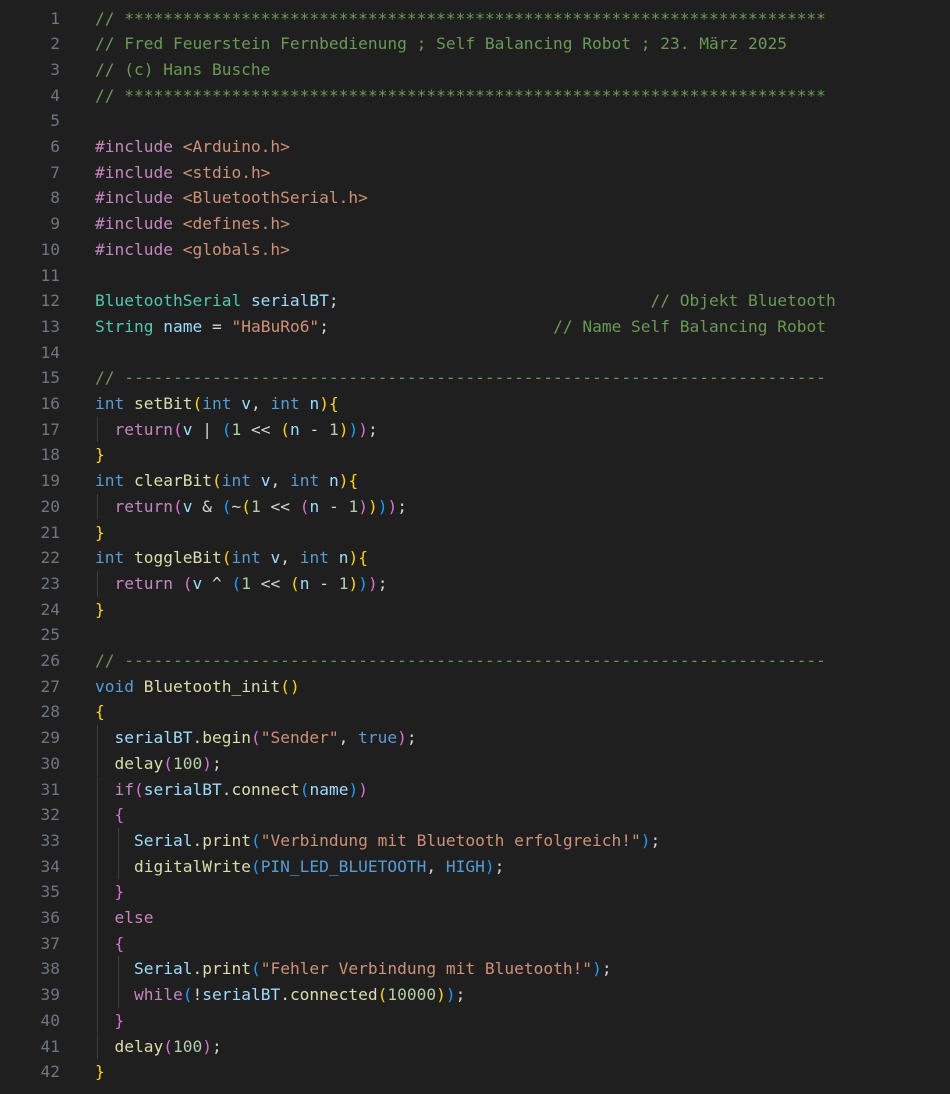 This screenshot has width=950, height=1094. What do you see at coordinates (475, 147) in the screenshot?
I see `code-line: 6 #include <Arduino.h>` at bounding box center [475, 147].